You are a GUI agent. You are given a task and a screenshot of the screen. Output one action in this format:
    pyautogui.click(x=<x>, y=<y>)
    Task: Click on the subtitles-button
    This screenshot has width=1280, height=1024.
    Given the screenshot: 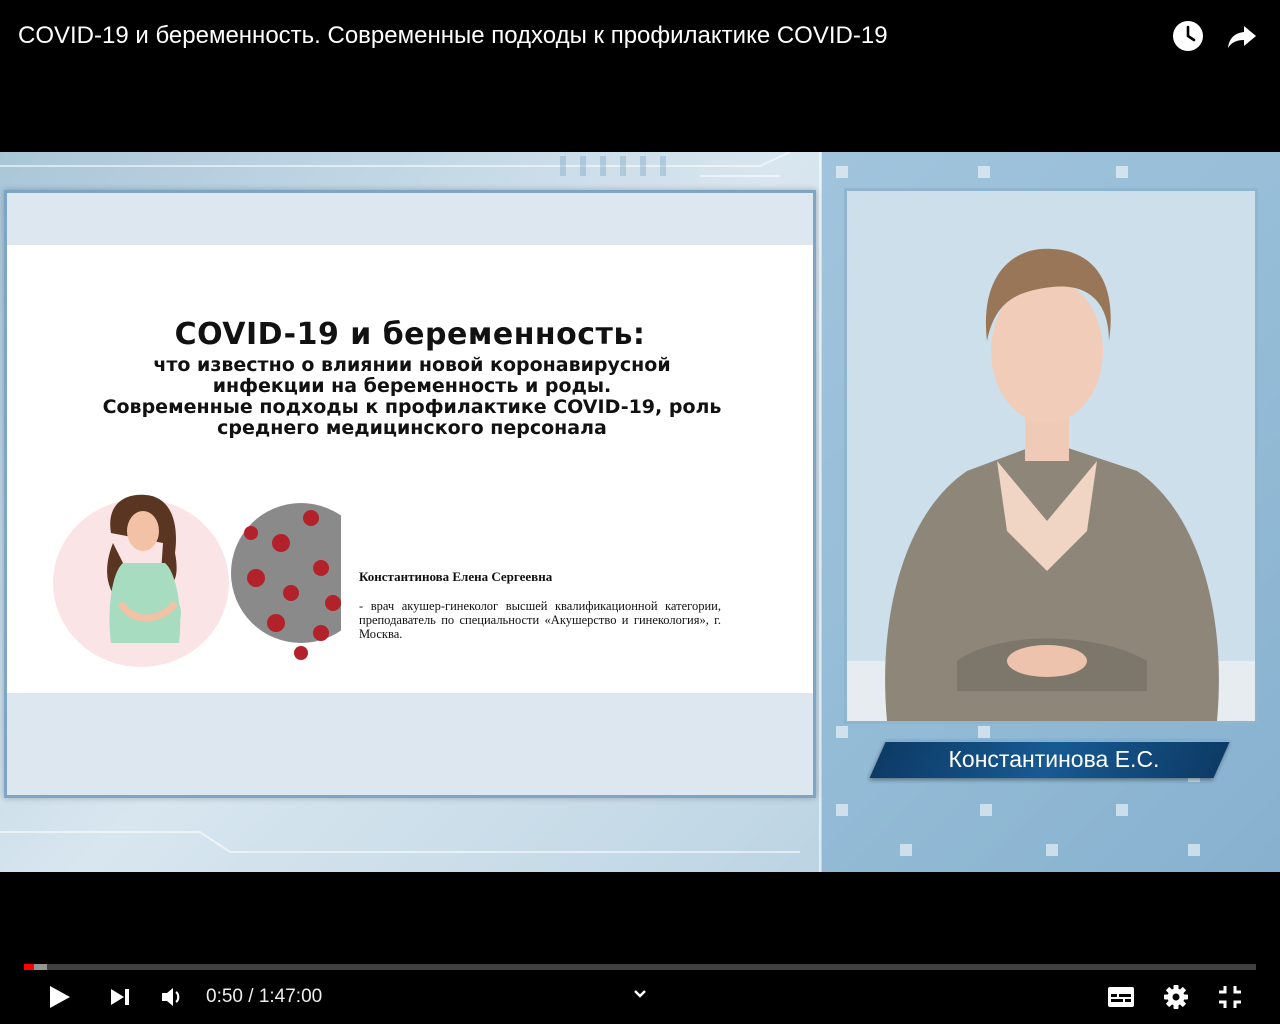 What is the action you would take?
    pyautogui.click(x=1120, y=997)
    